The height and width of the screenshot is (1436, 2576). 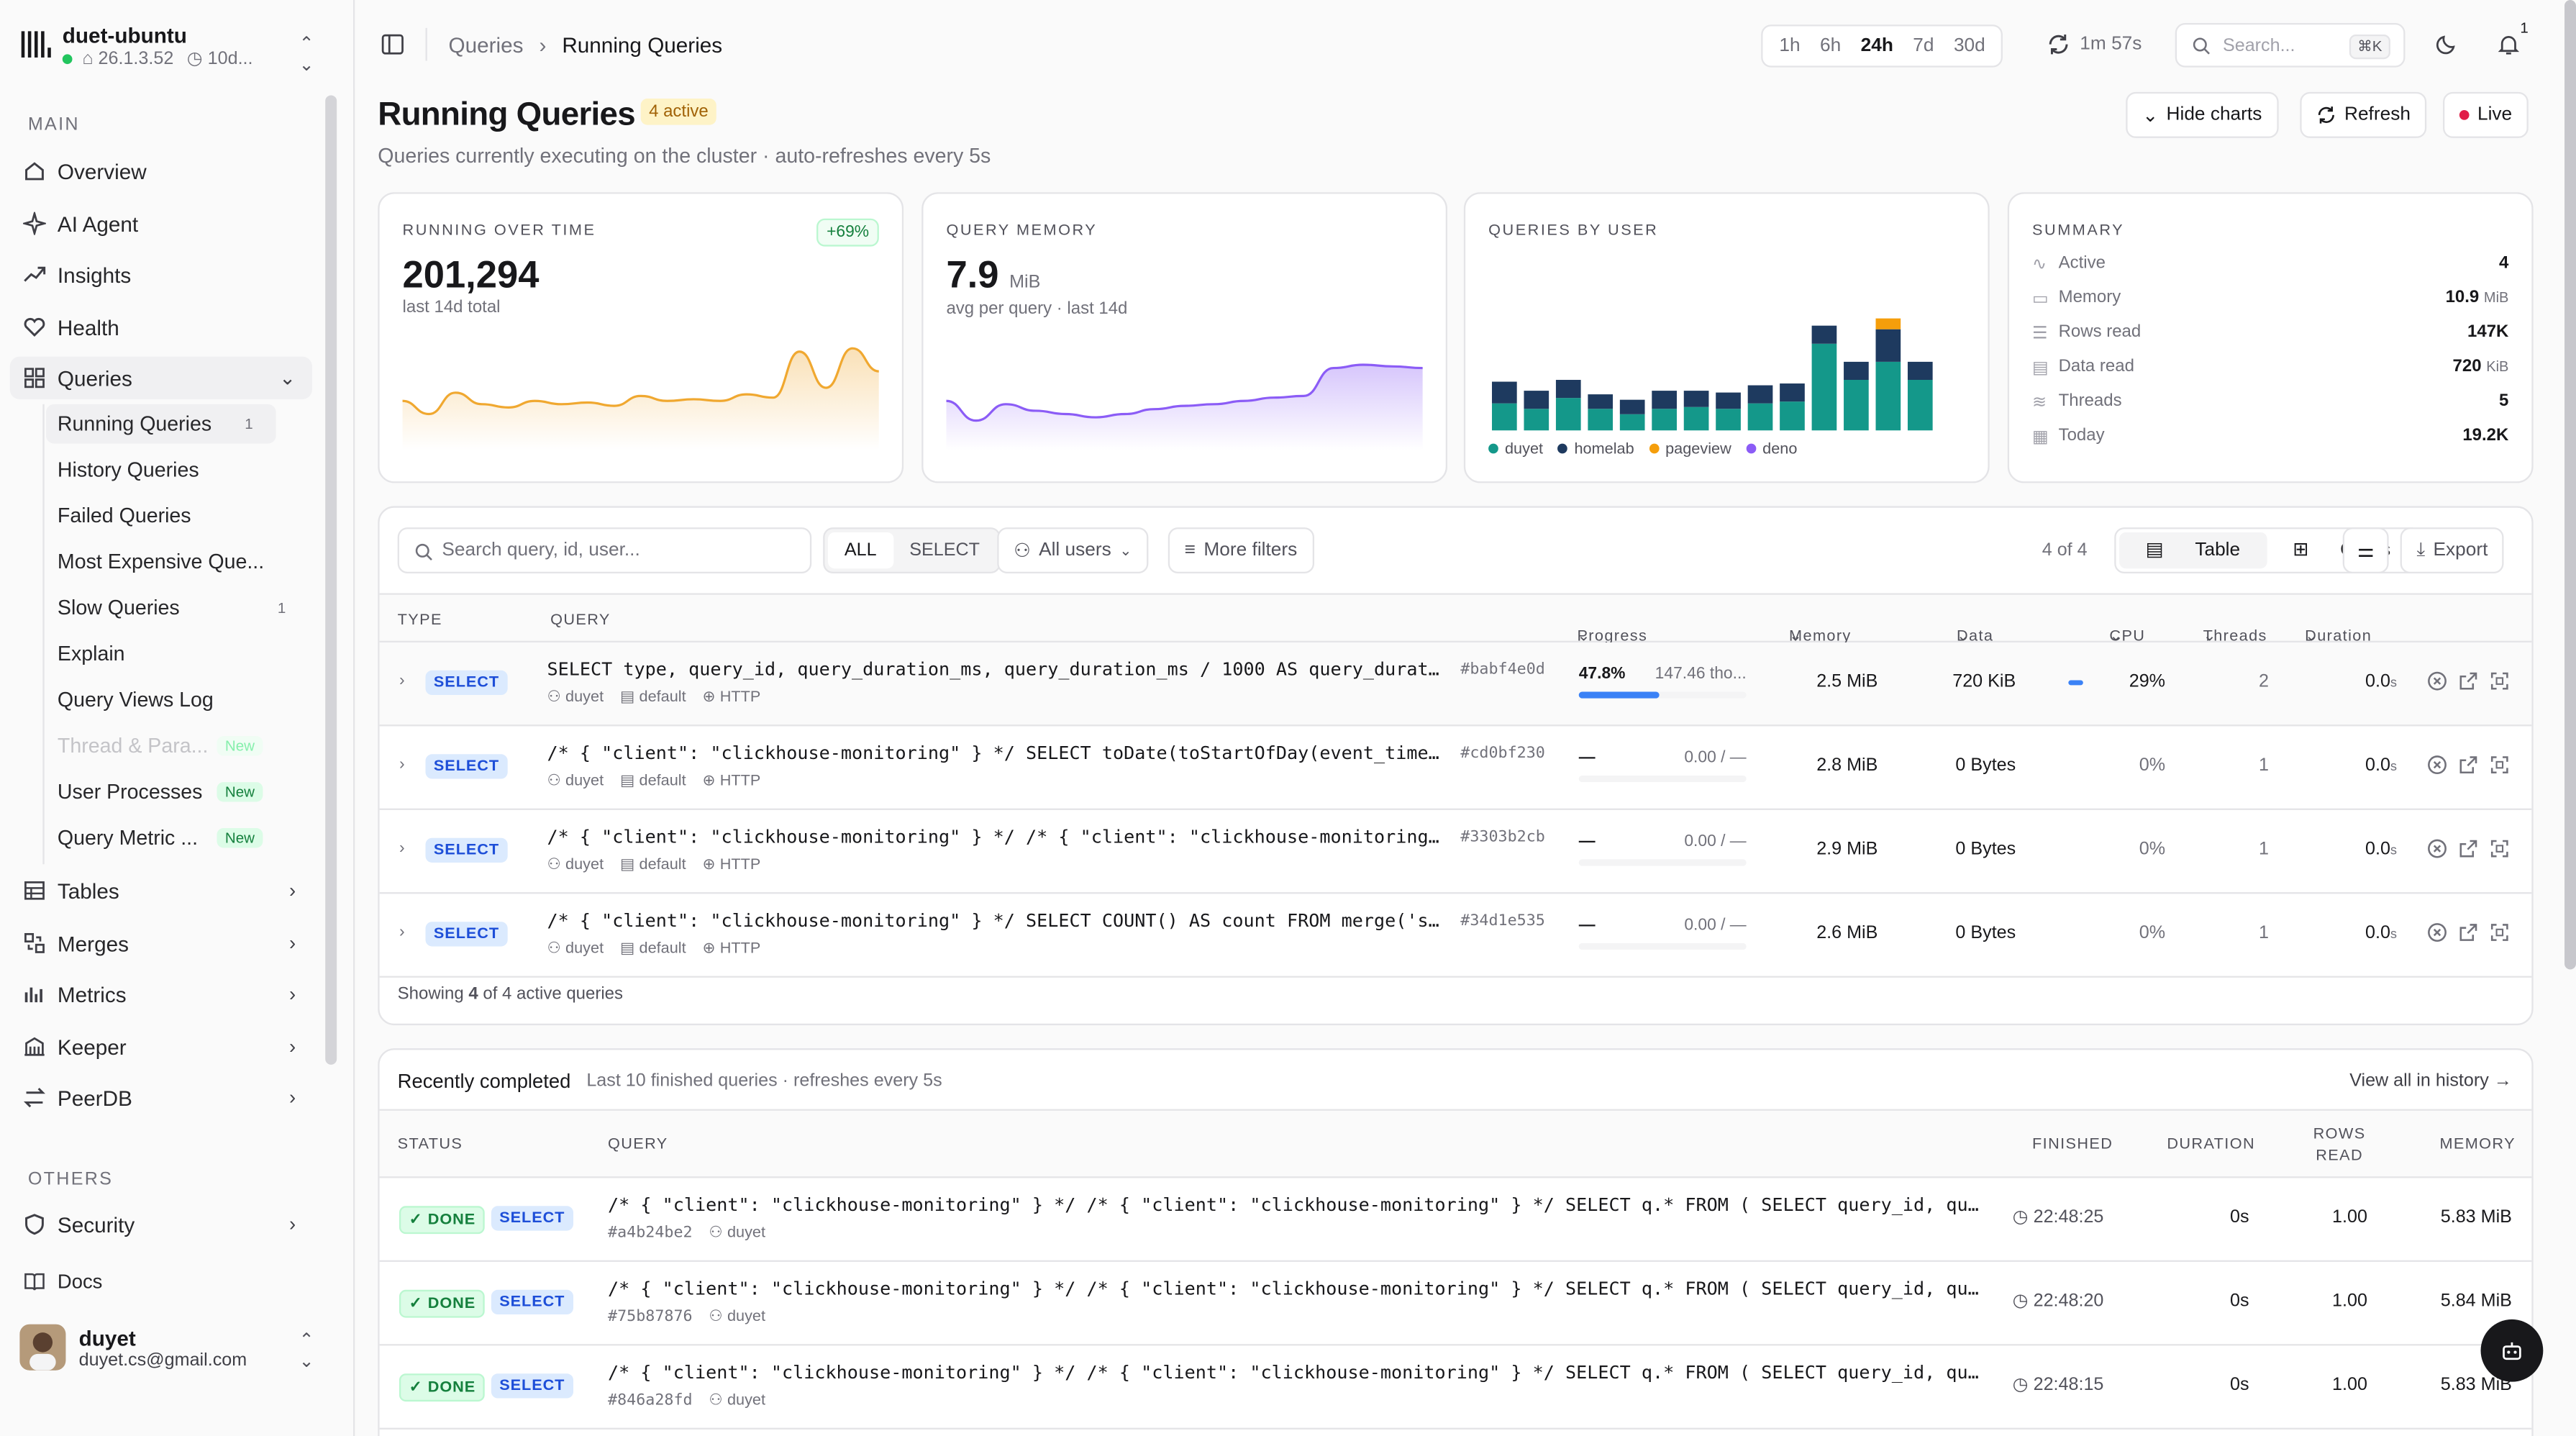 I want to click on sidebar-subitem-query-metric: Query Metric ... New, so click(x=161, y=838).